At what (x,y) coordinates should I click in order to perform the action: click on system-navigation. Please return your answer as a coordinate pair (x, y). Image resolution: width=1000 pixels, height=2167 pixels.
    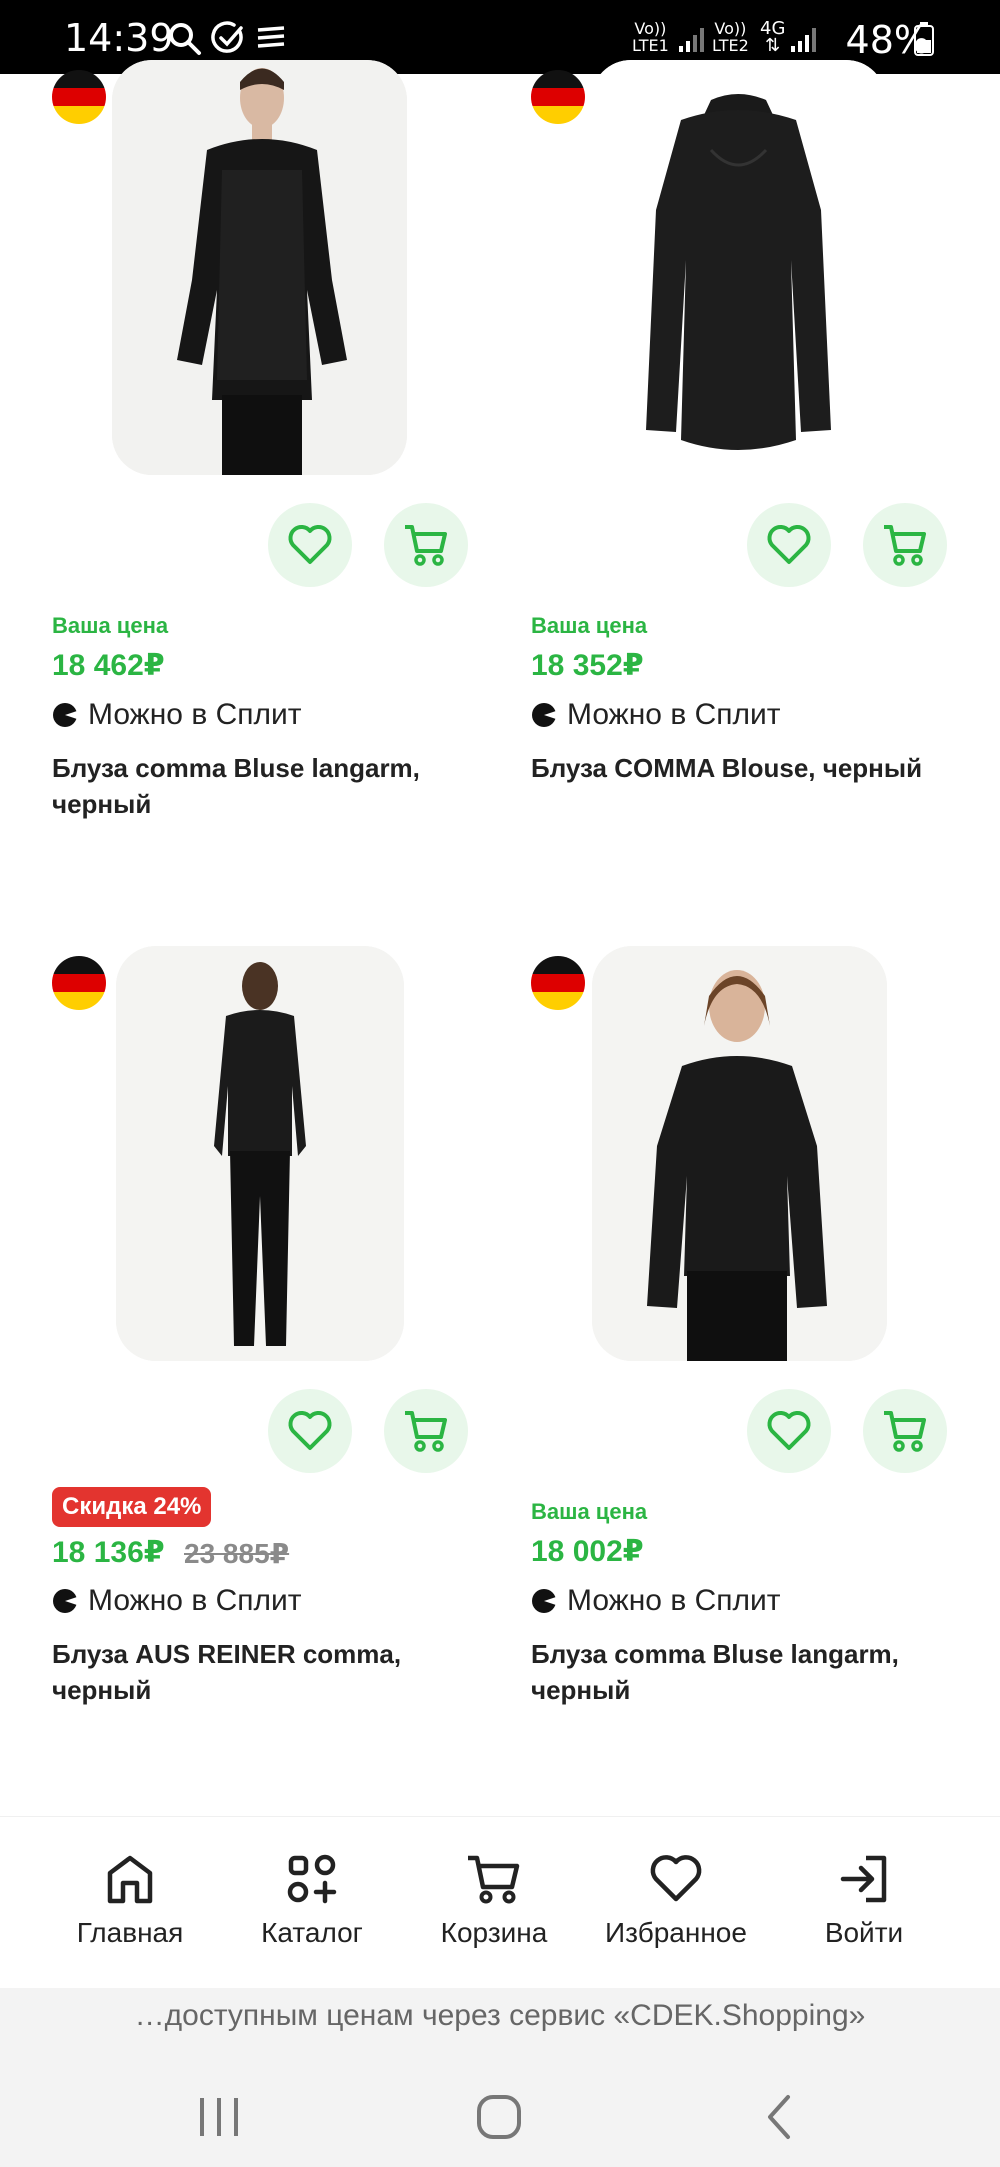
    Looking at the image, I should click on (500, 2108).